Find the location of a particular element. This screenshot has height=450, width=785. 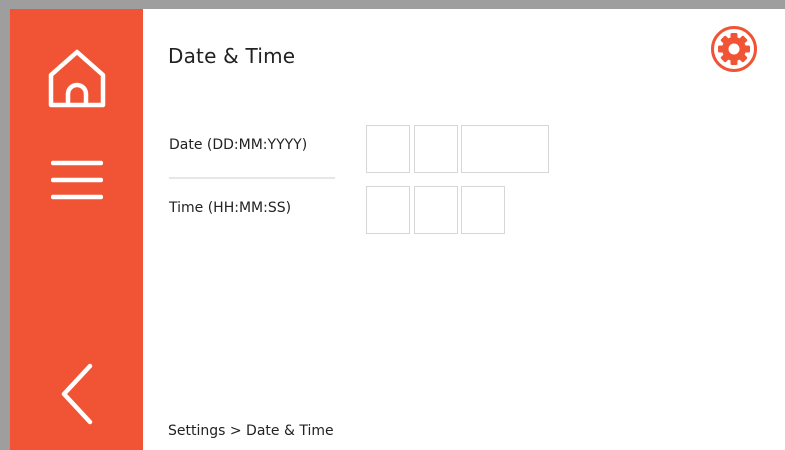

gear-icon is located at coordinates (734, 49).